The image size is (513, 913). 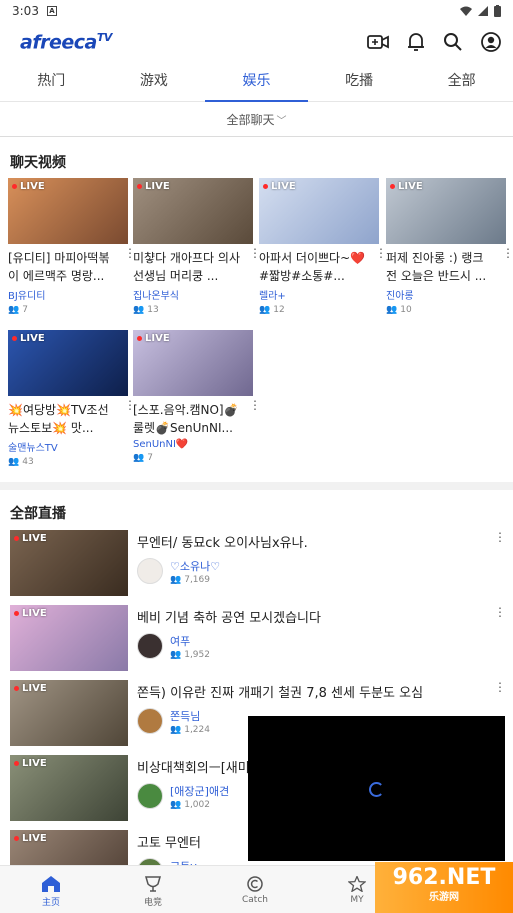 What do you see at coordinates (446, 294) in the screenshot?
I see `streamer-name: 진아롱` at bounding box center [446, 294].